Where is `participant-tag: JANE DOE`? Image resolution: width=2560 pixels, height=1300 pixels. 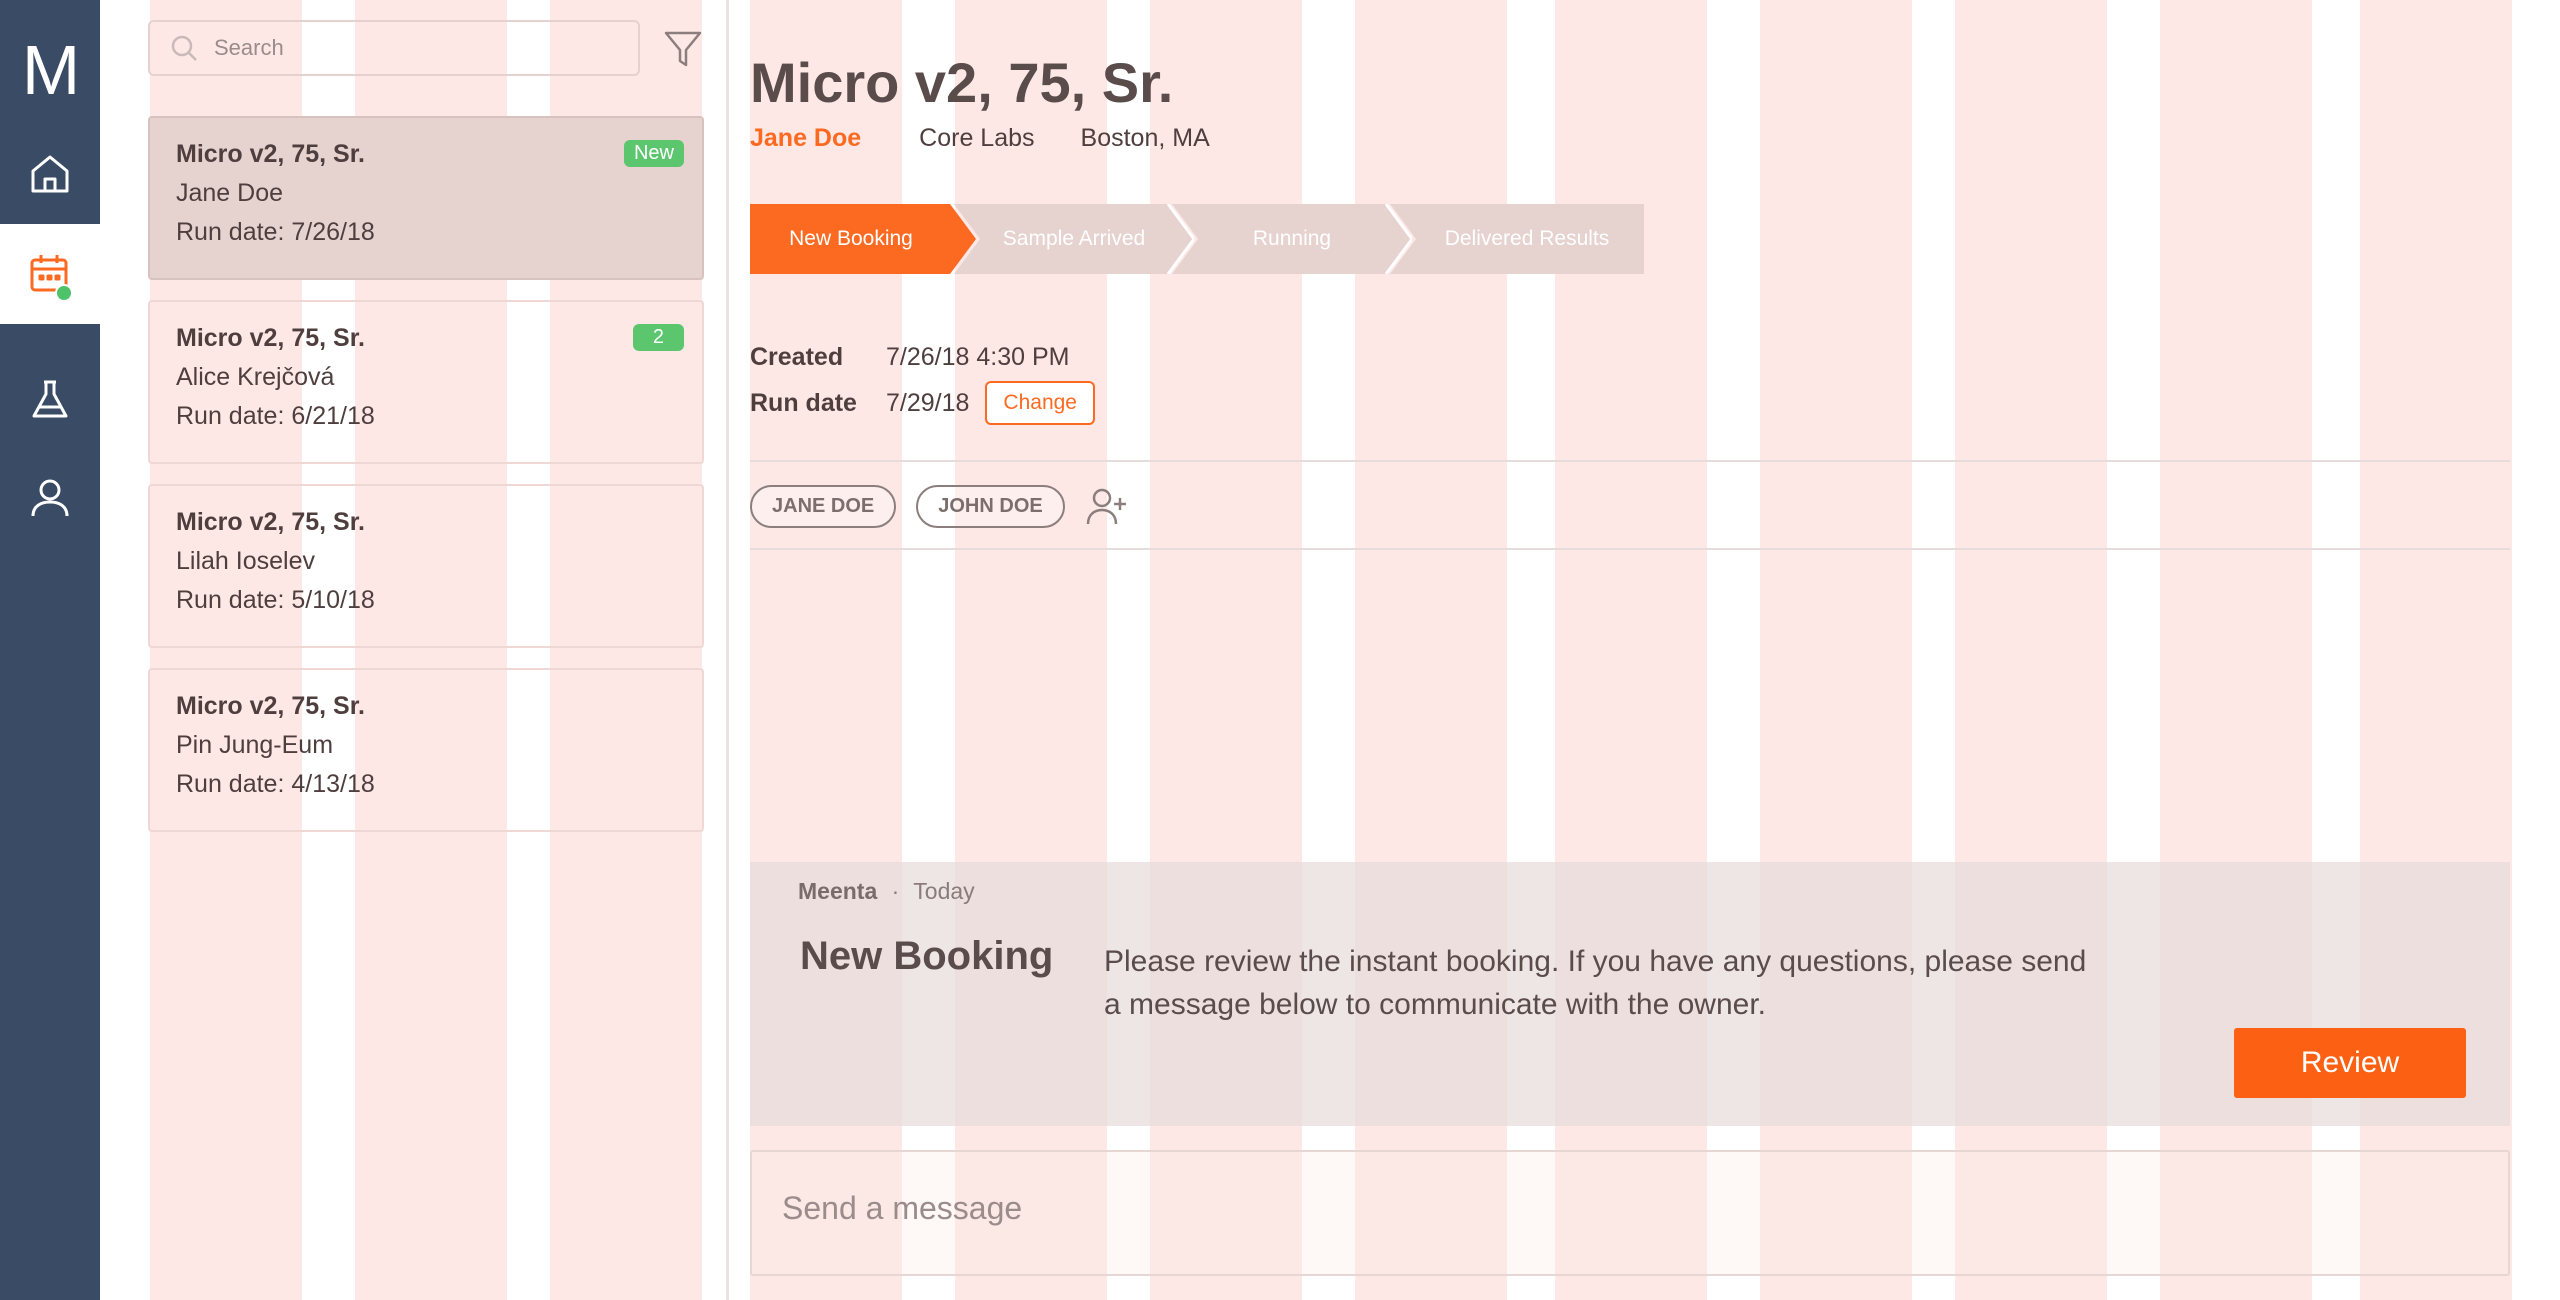
participant-tag: JANE DOE is located at coordinates (823, 506).